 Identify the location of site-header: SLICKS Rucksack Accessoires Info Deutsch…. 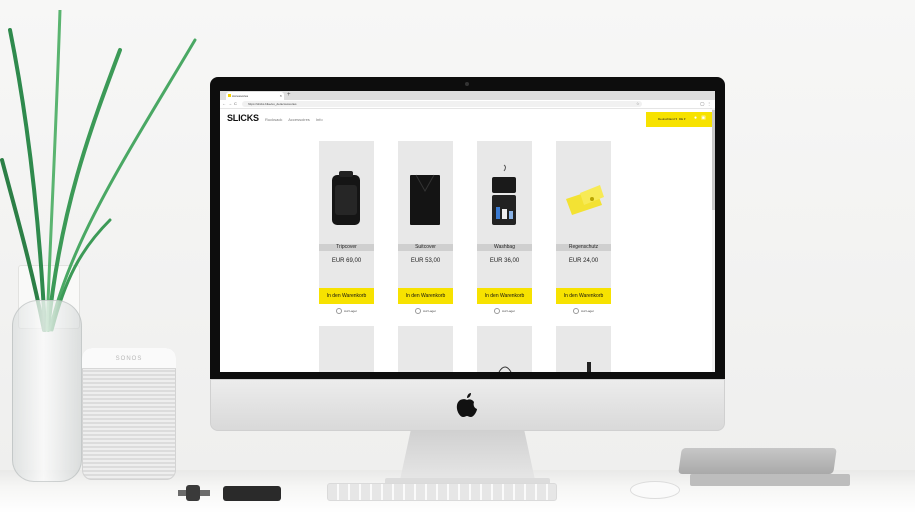
(467, 120).